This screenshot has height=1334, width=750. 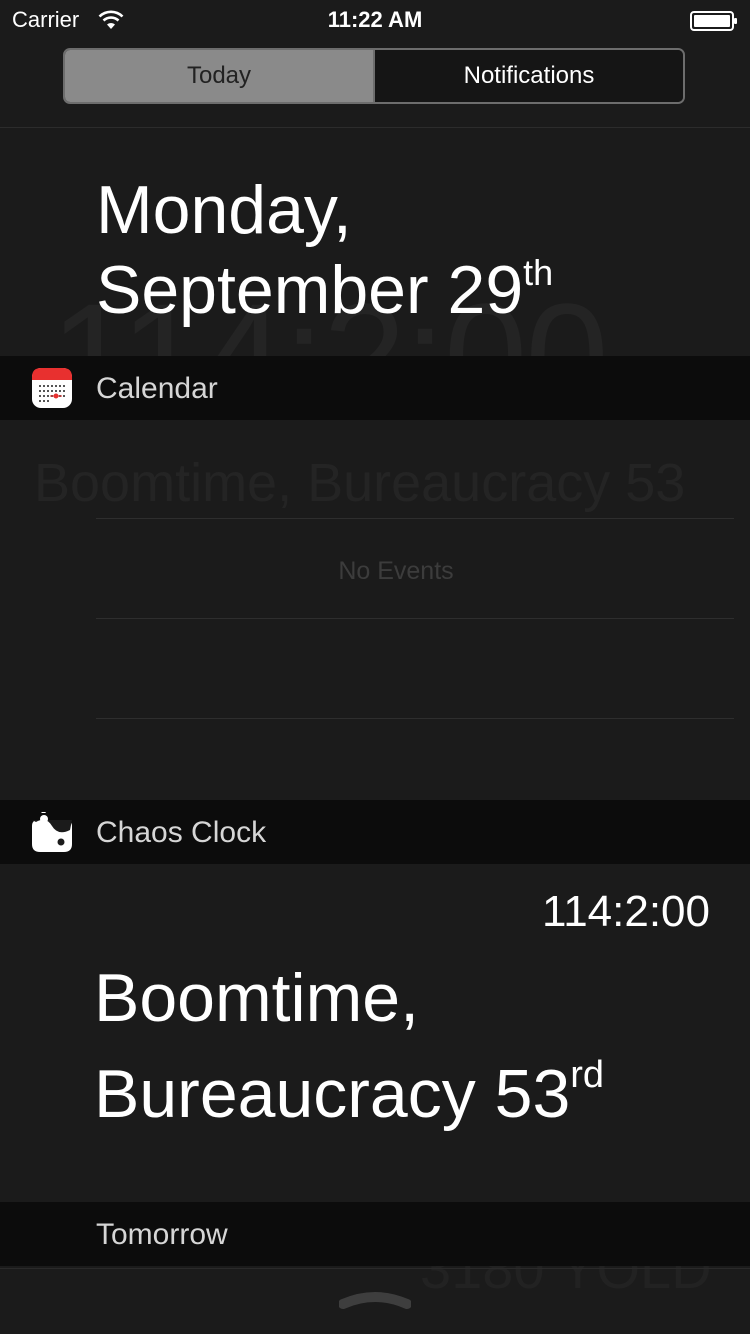 I want to click on chaos-ordinal-suffix: rd, so click(x=587, y=1075).